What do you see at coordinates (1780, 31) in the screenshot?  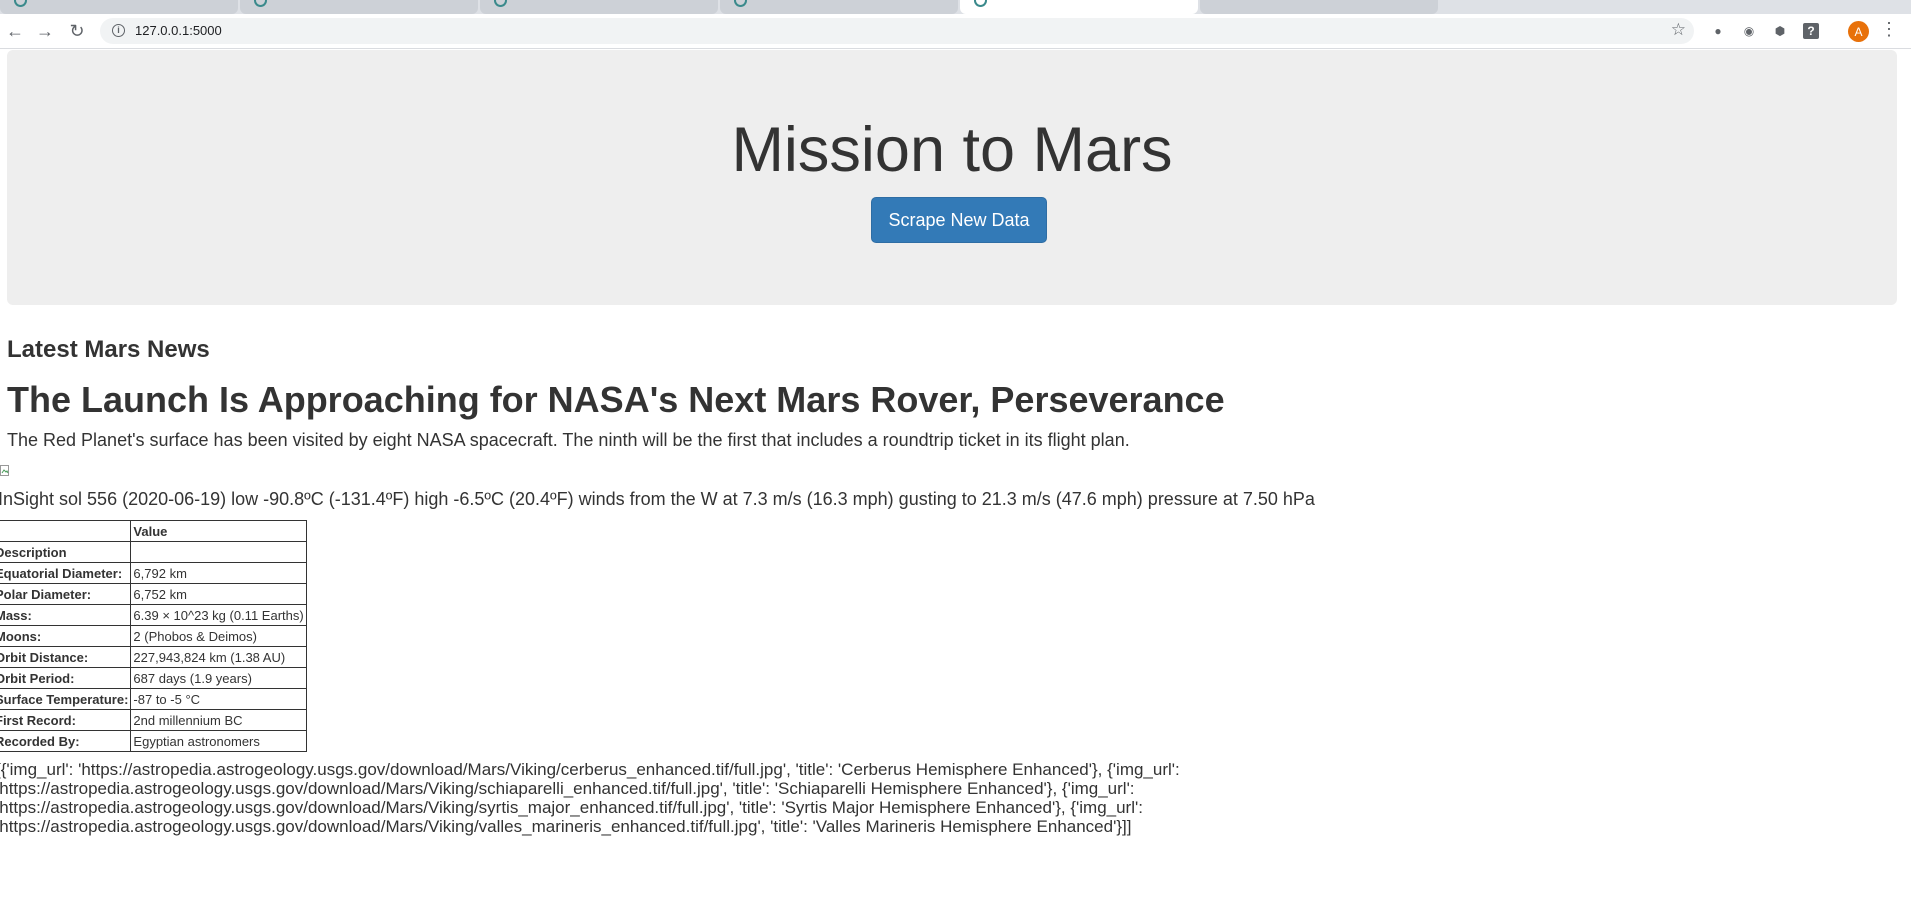 I see `extension-icon: ⬢` at bounding box center [1780, 31].